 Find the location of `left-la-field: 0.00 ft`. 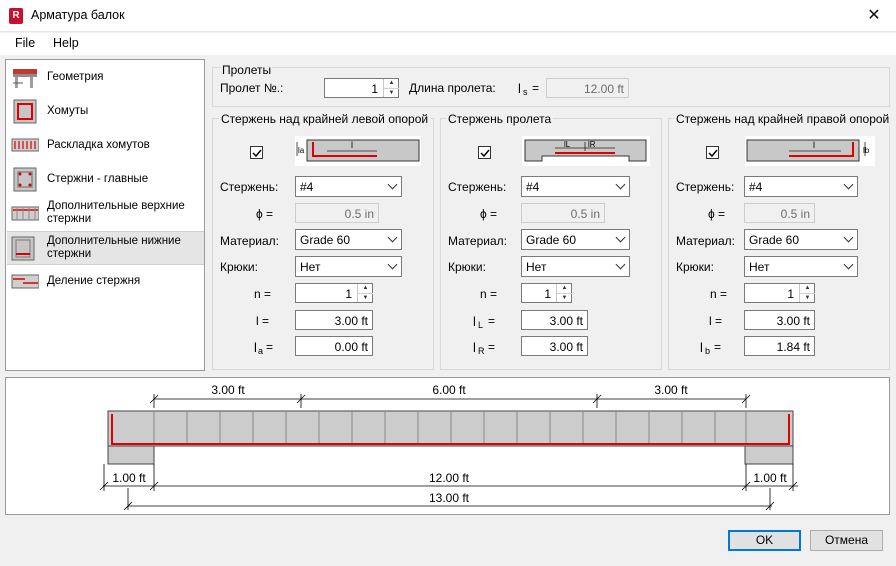

left-la-field: 0.00 ft is located at coordinates (334, 346).